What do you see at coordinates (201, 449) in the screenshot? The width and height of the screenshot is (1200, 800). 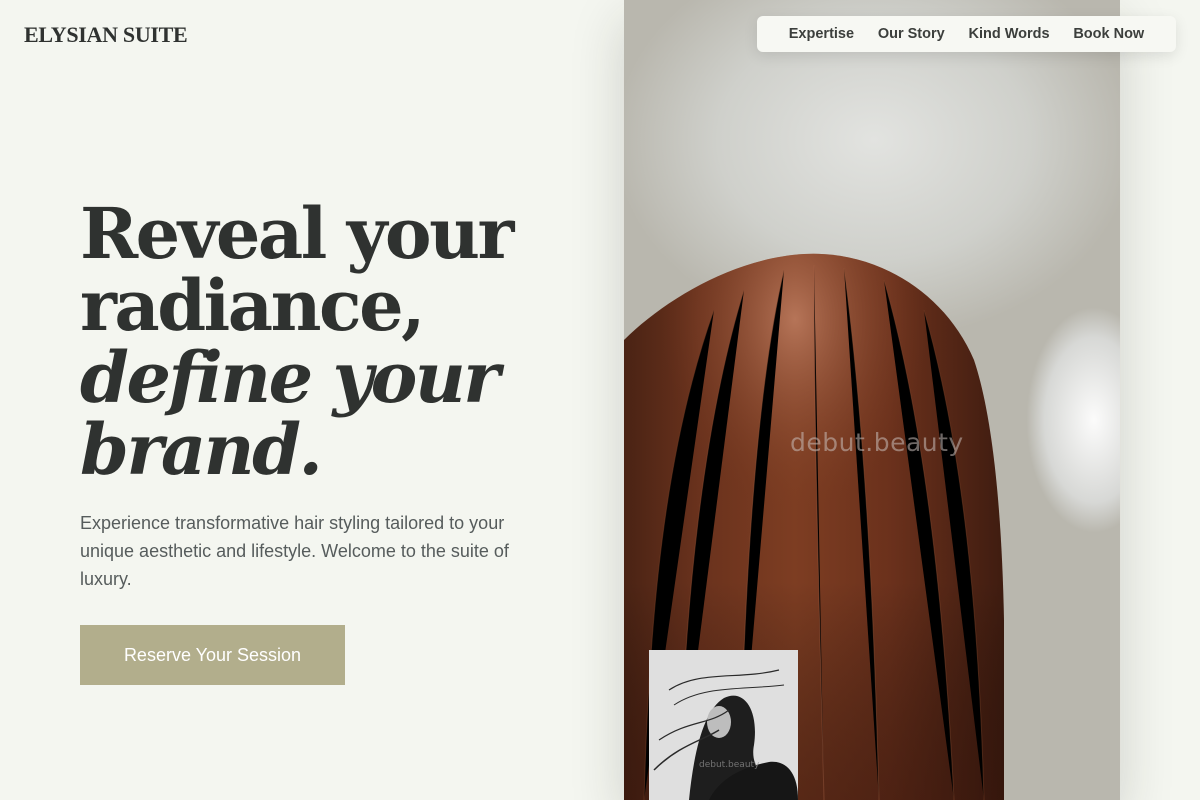 I see `headline-line-4: brand.` at bounding box center [201, 449].